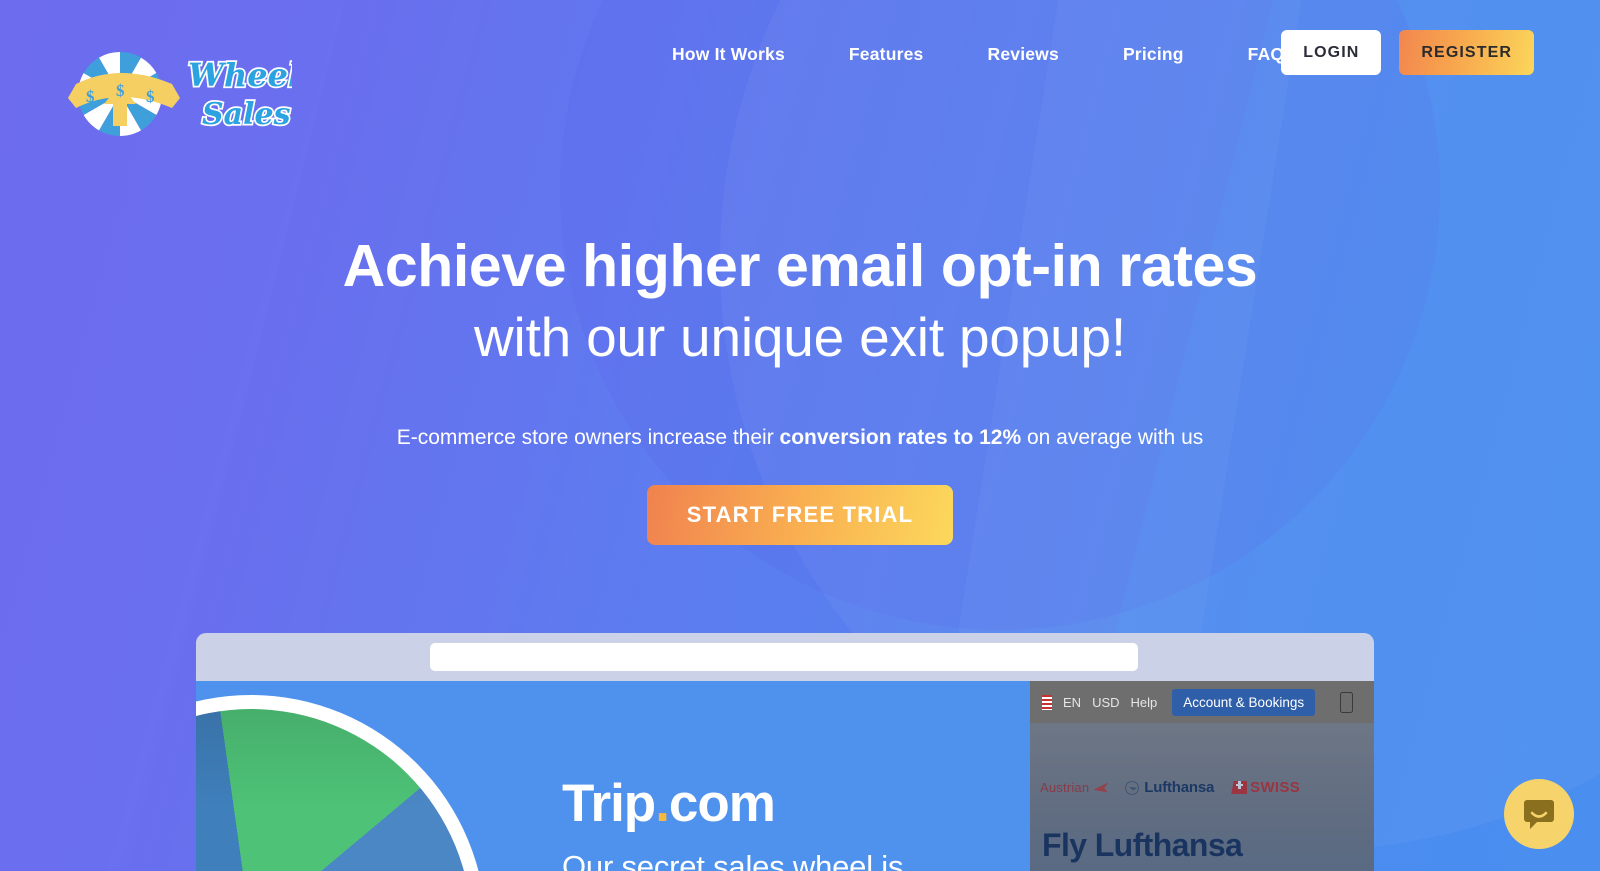  Describe the element at coordinates (1132, 787) in the screenshot. I see `lufthansa-crane-icon` at that location.